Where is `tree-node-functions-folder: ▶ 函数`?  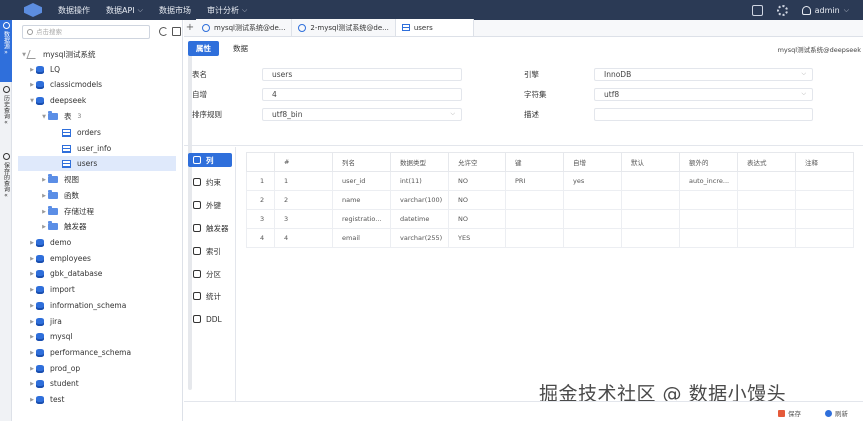 tree-node-functions-folder: ▶ 函数 is located at coordinates (59, 195).